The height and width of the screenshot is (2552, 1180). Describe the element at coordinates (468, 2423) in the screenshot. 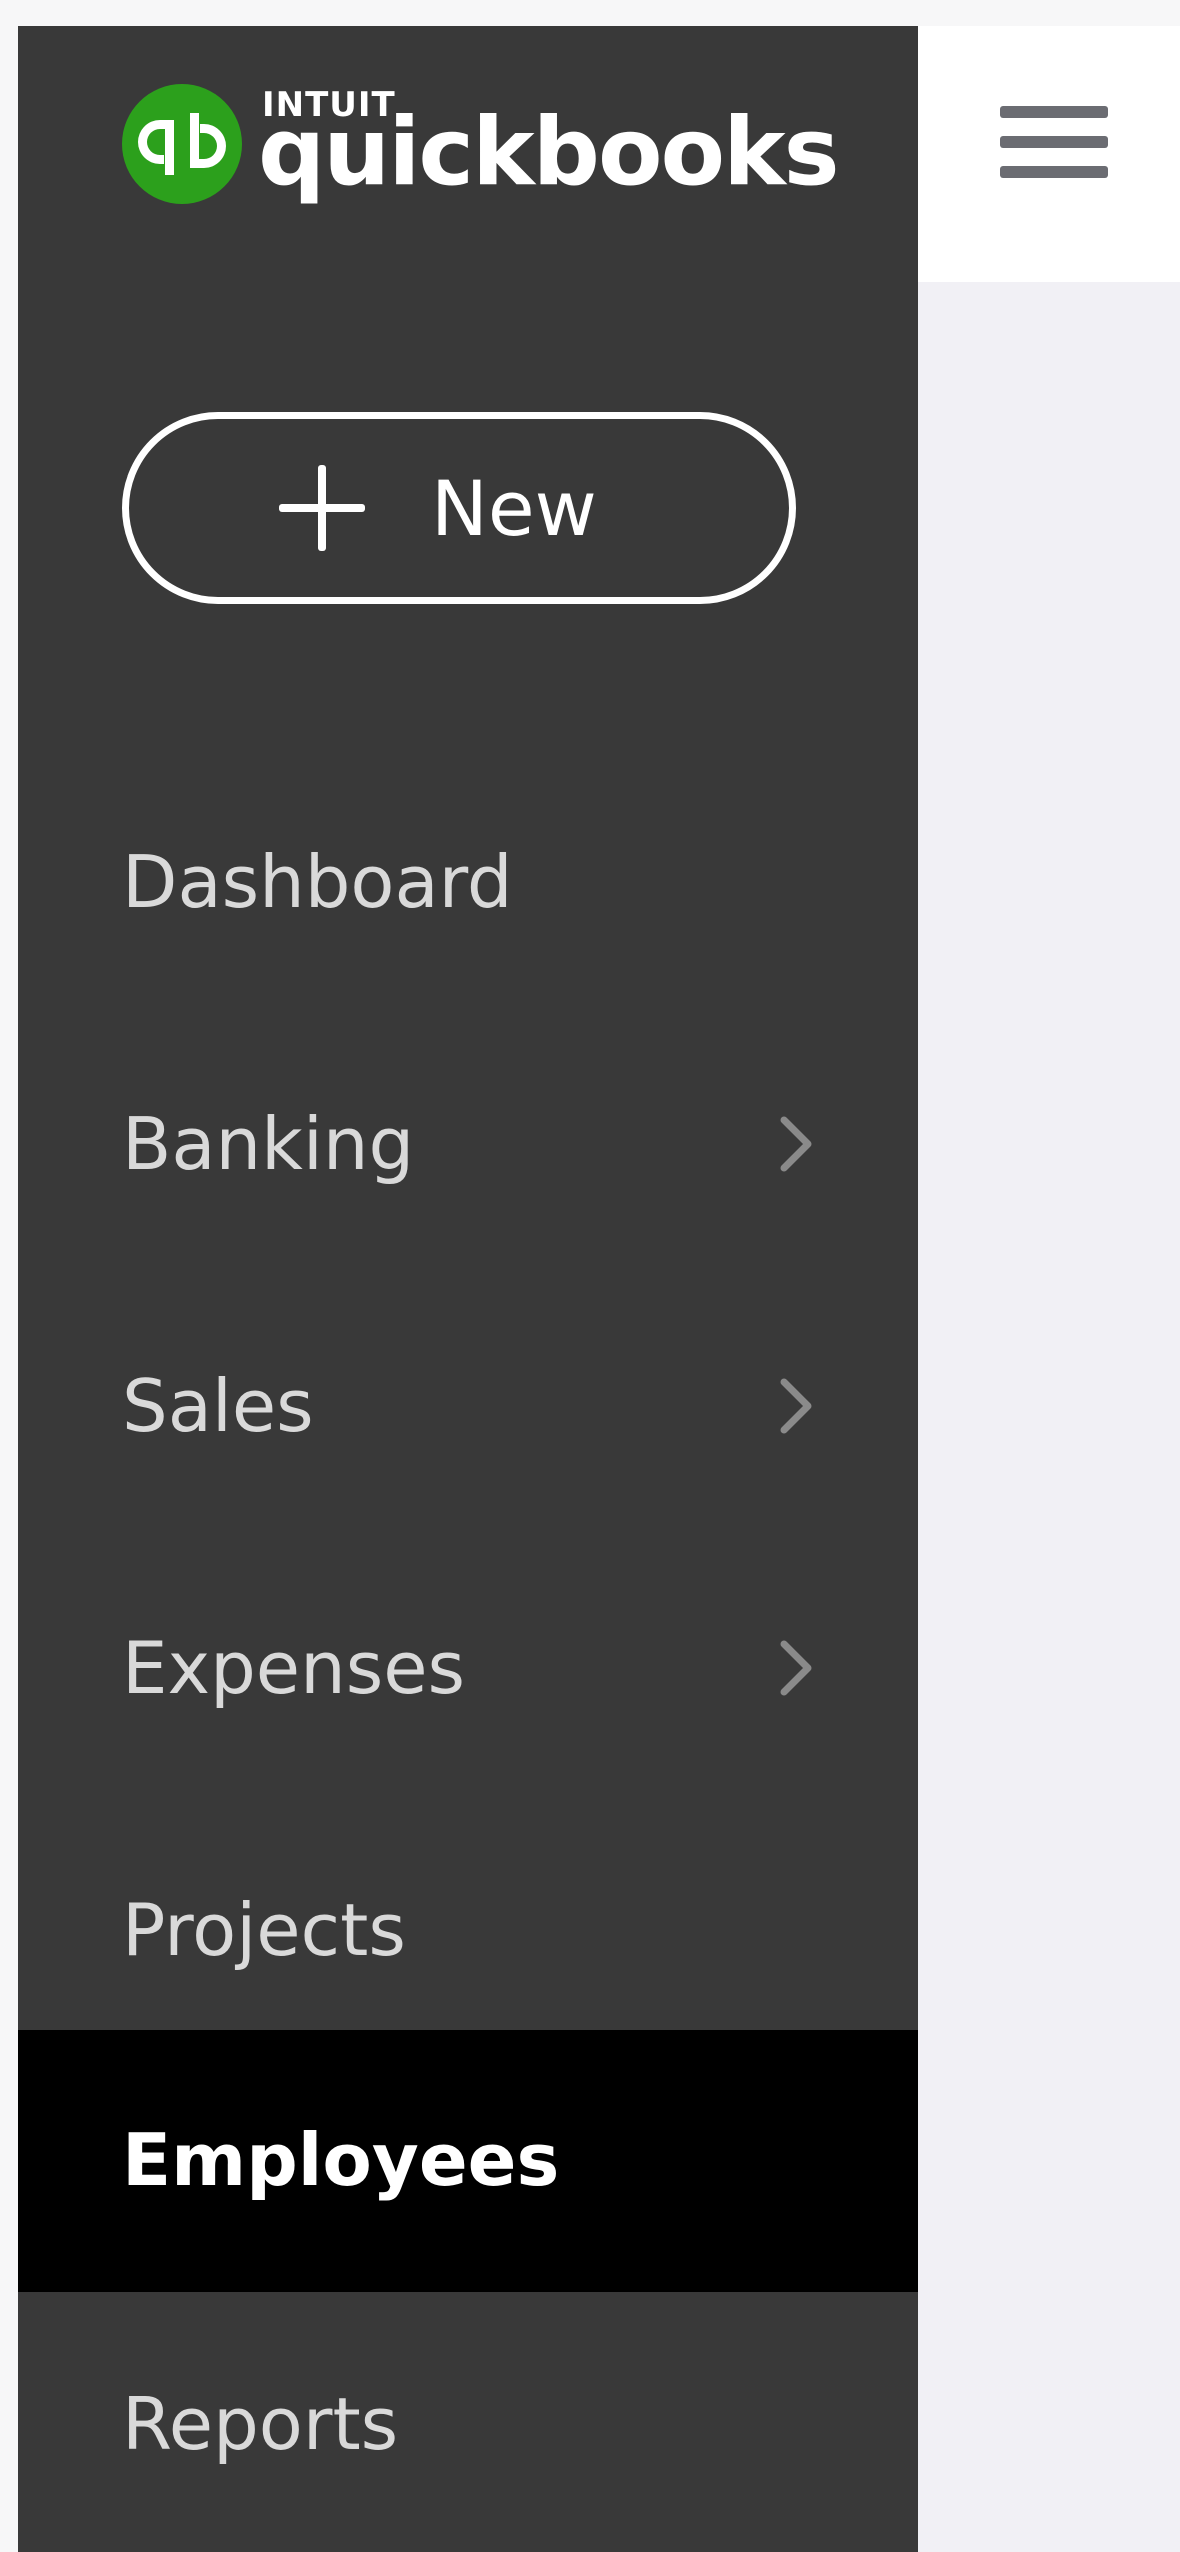

I see `nav-item-reports: Reports` at that location.